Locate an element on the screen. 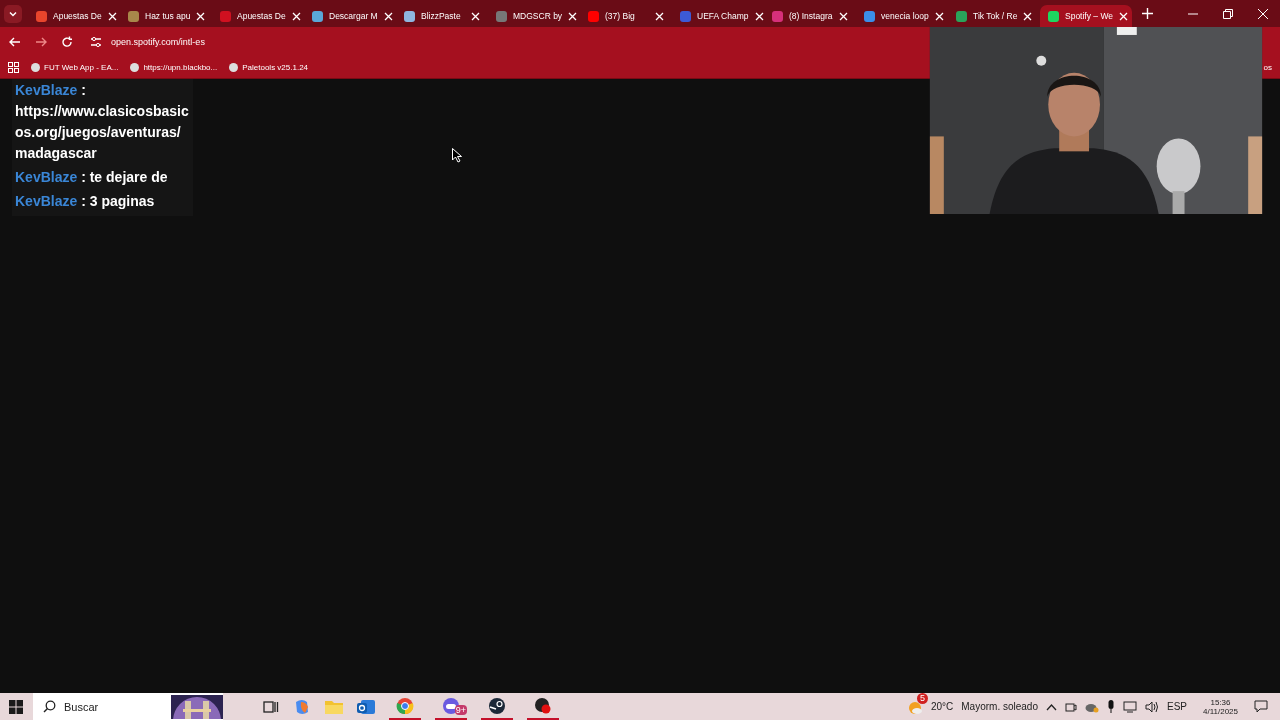  weather-text: Mayorm. soleado is located at coordinates (999, 706).